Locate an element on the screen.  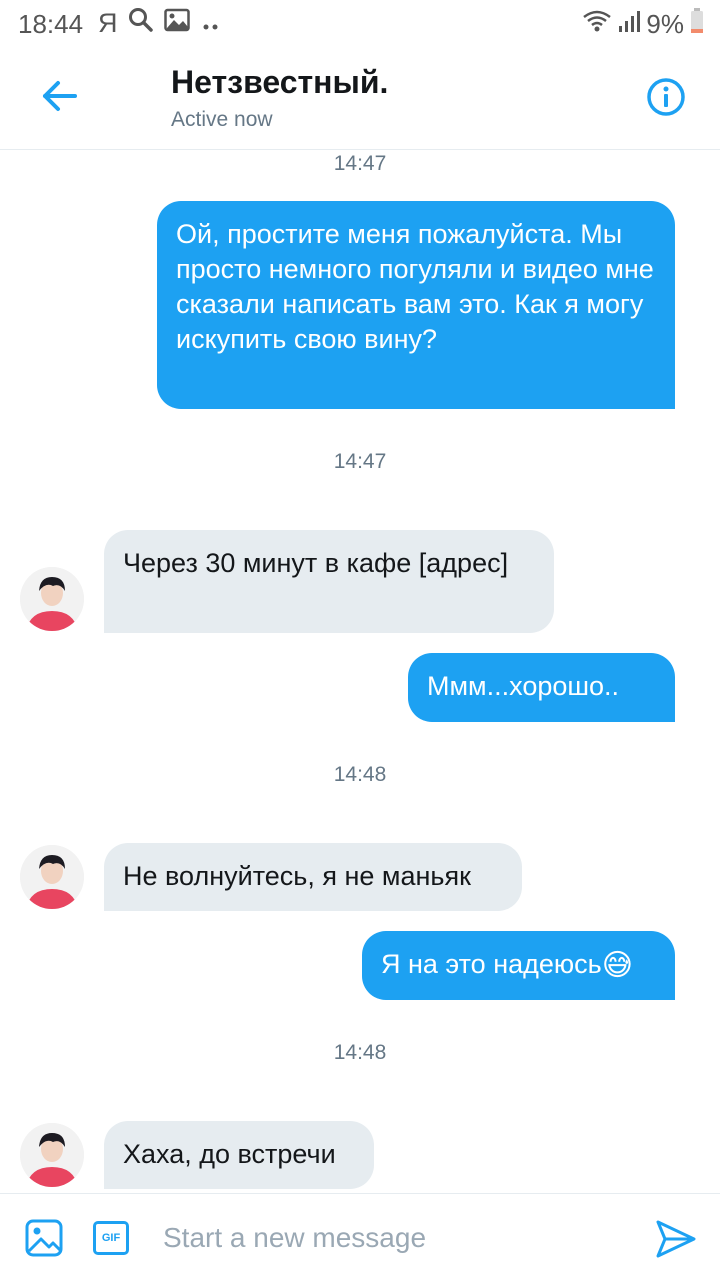
message-text: Ммм...хорошо.. is located at coordinates (523, 686).